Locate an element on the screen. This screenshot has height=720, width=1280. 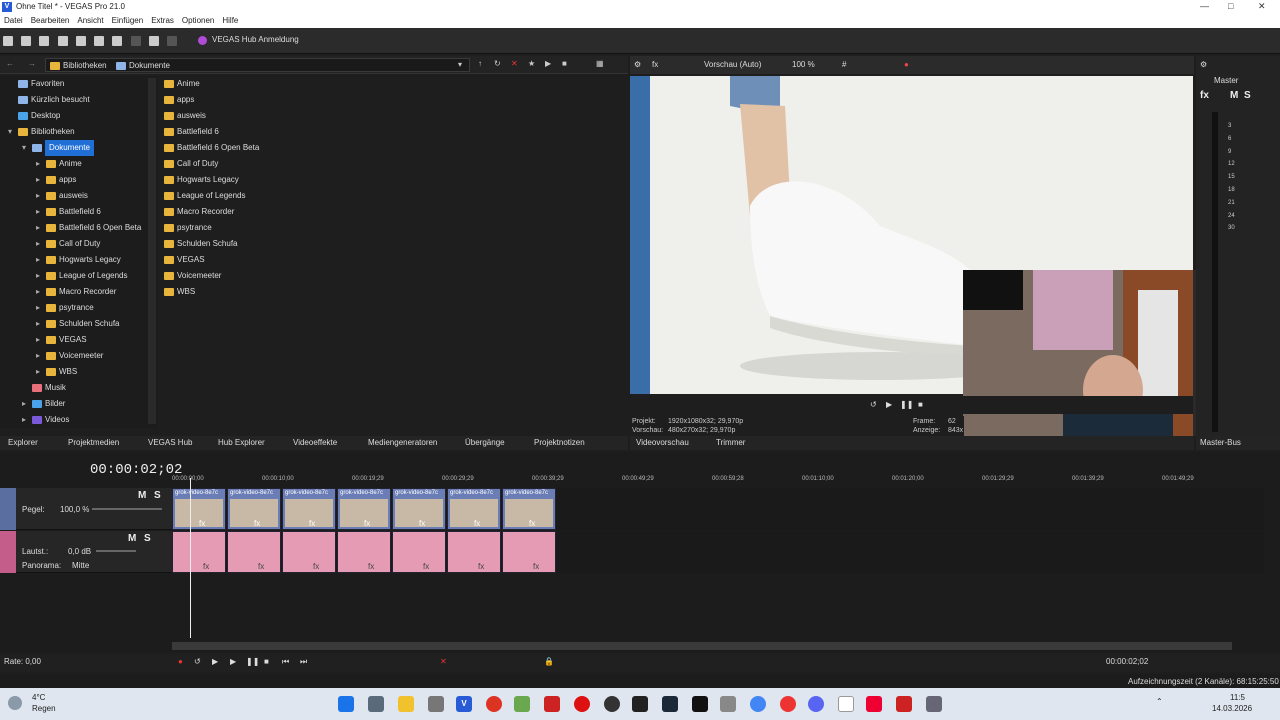
file-item: Battlefield 6 is located at coordinates (394, 132).